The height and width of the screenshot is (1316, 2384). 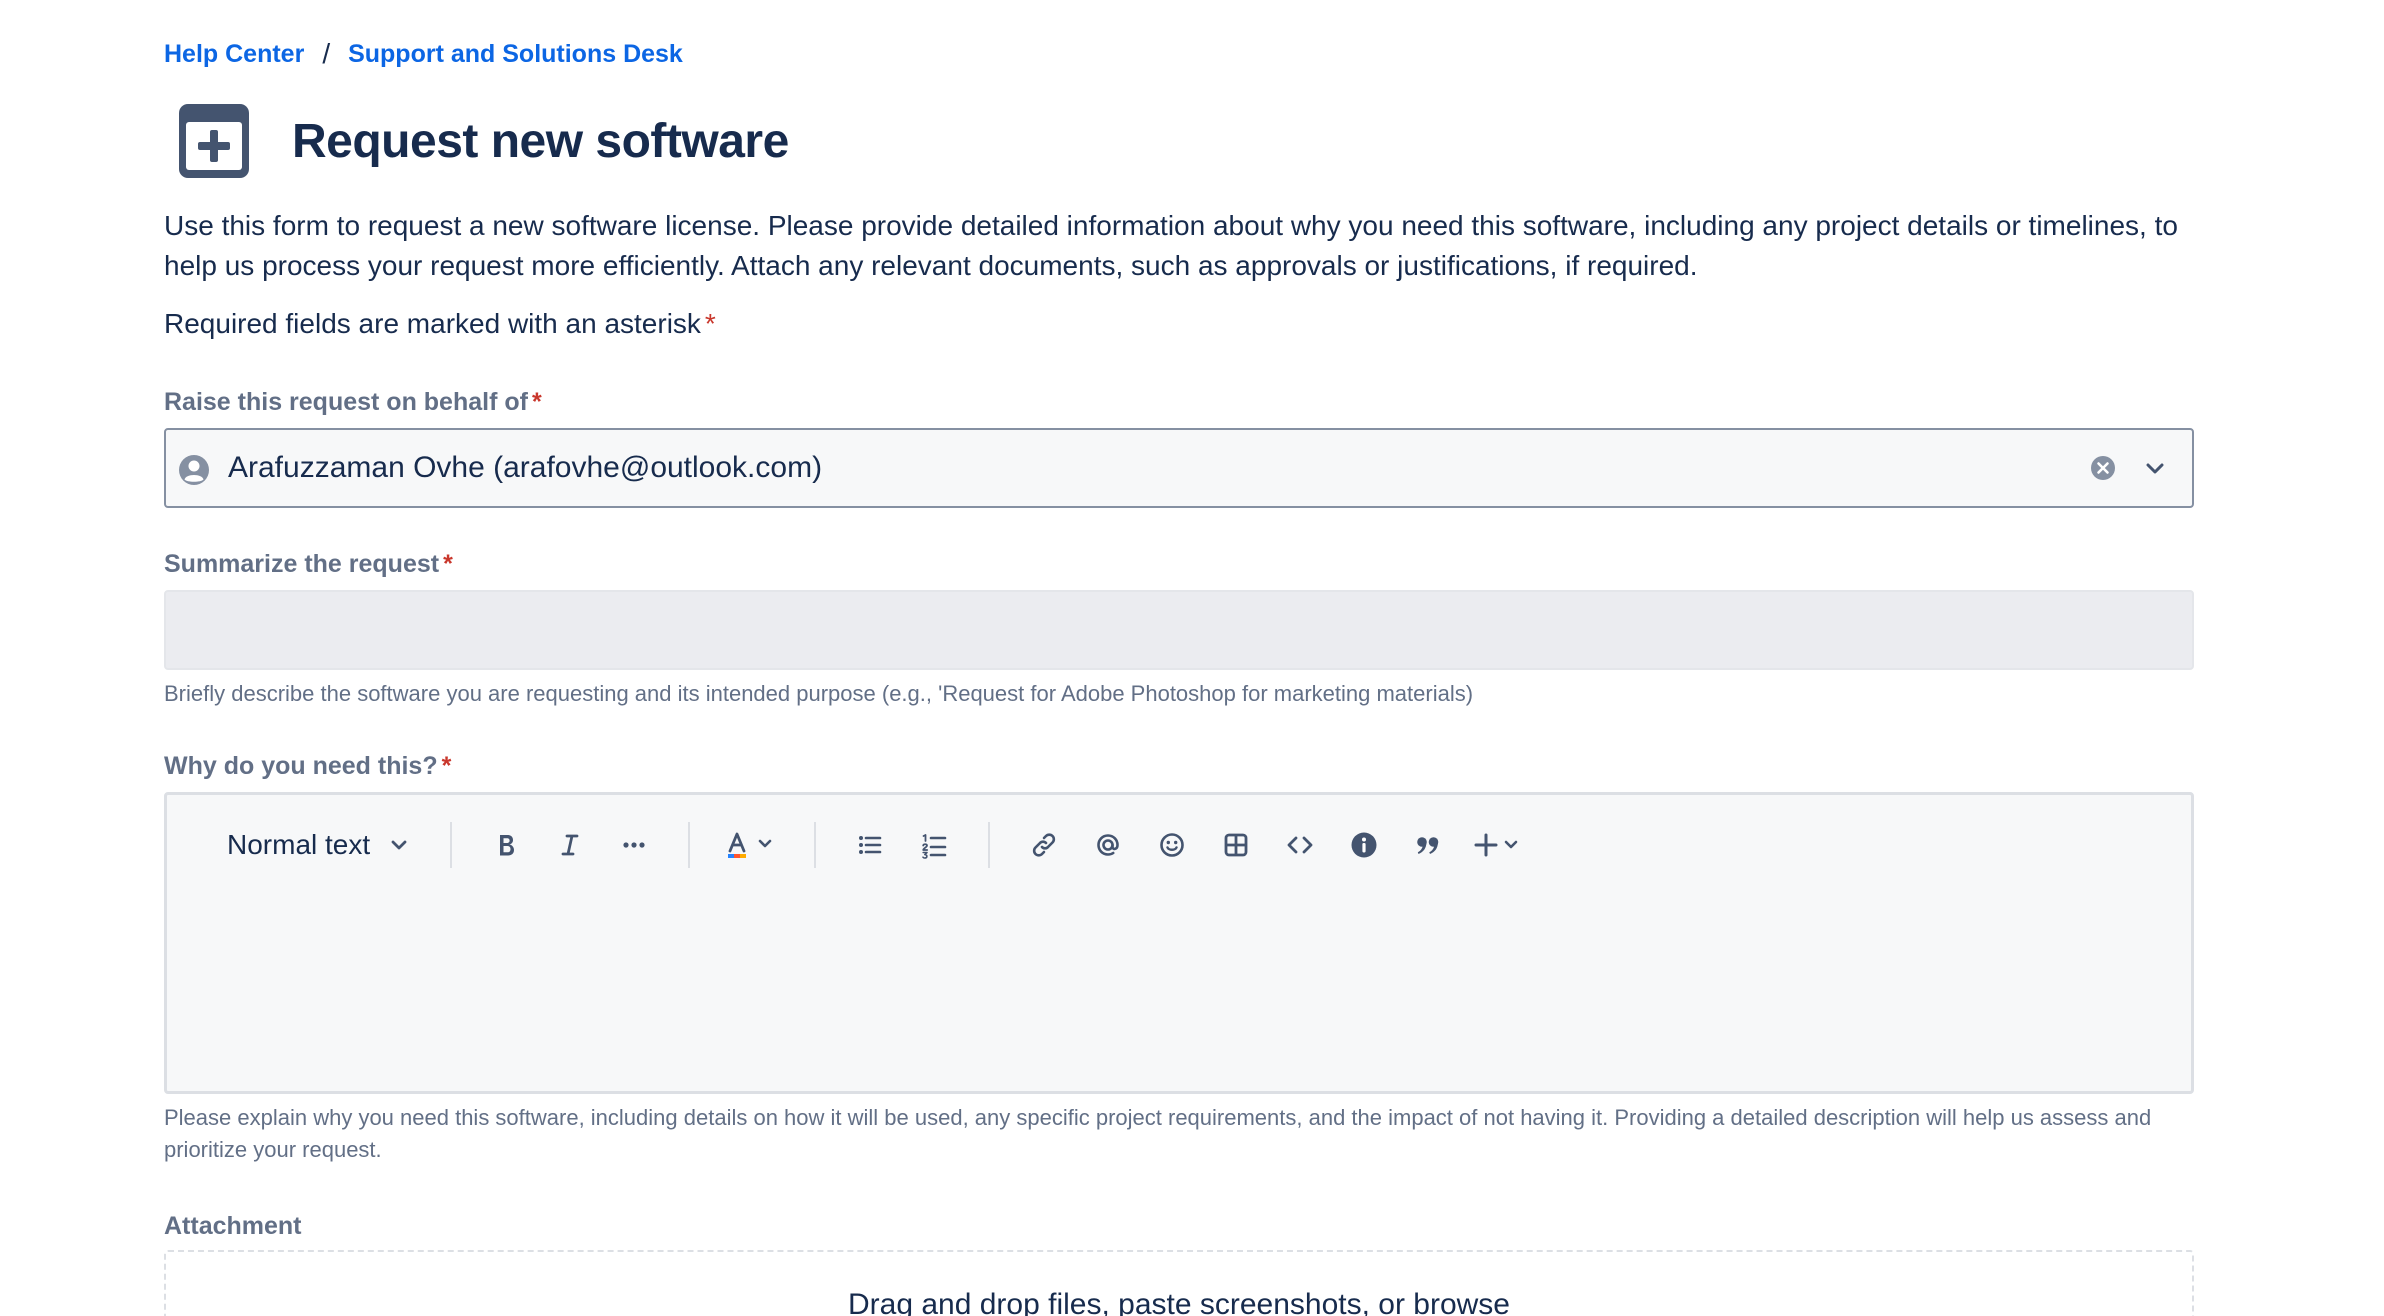 I want to click on text-style-label: Normal text, so click(x=299, y=844).